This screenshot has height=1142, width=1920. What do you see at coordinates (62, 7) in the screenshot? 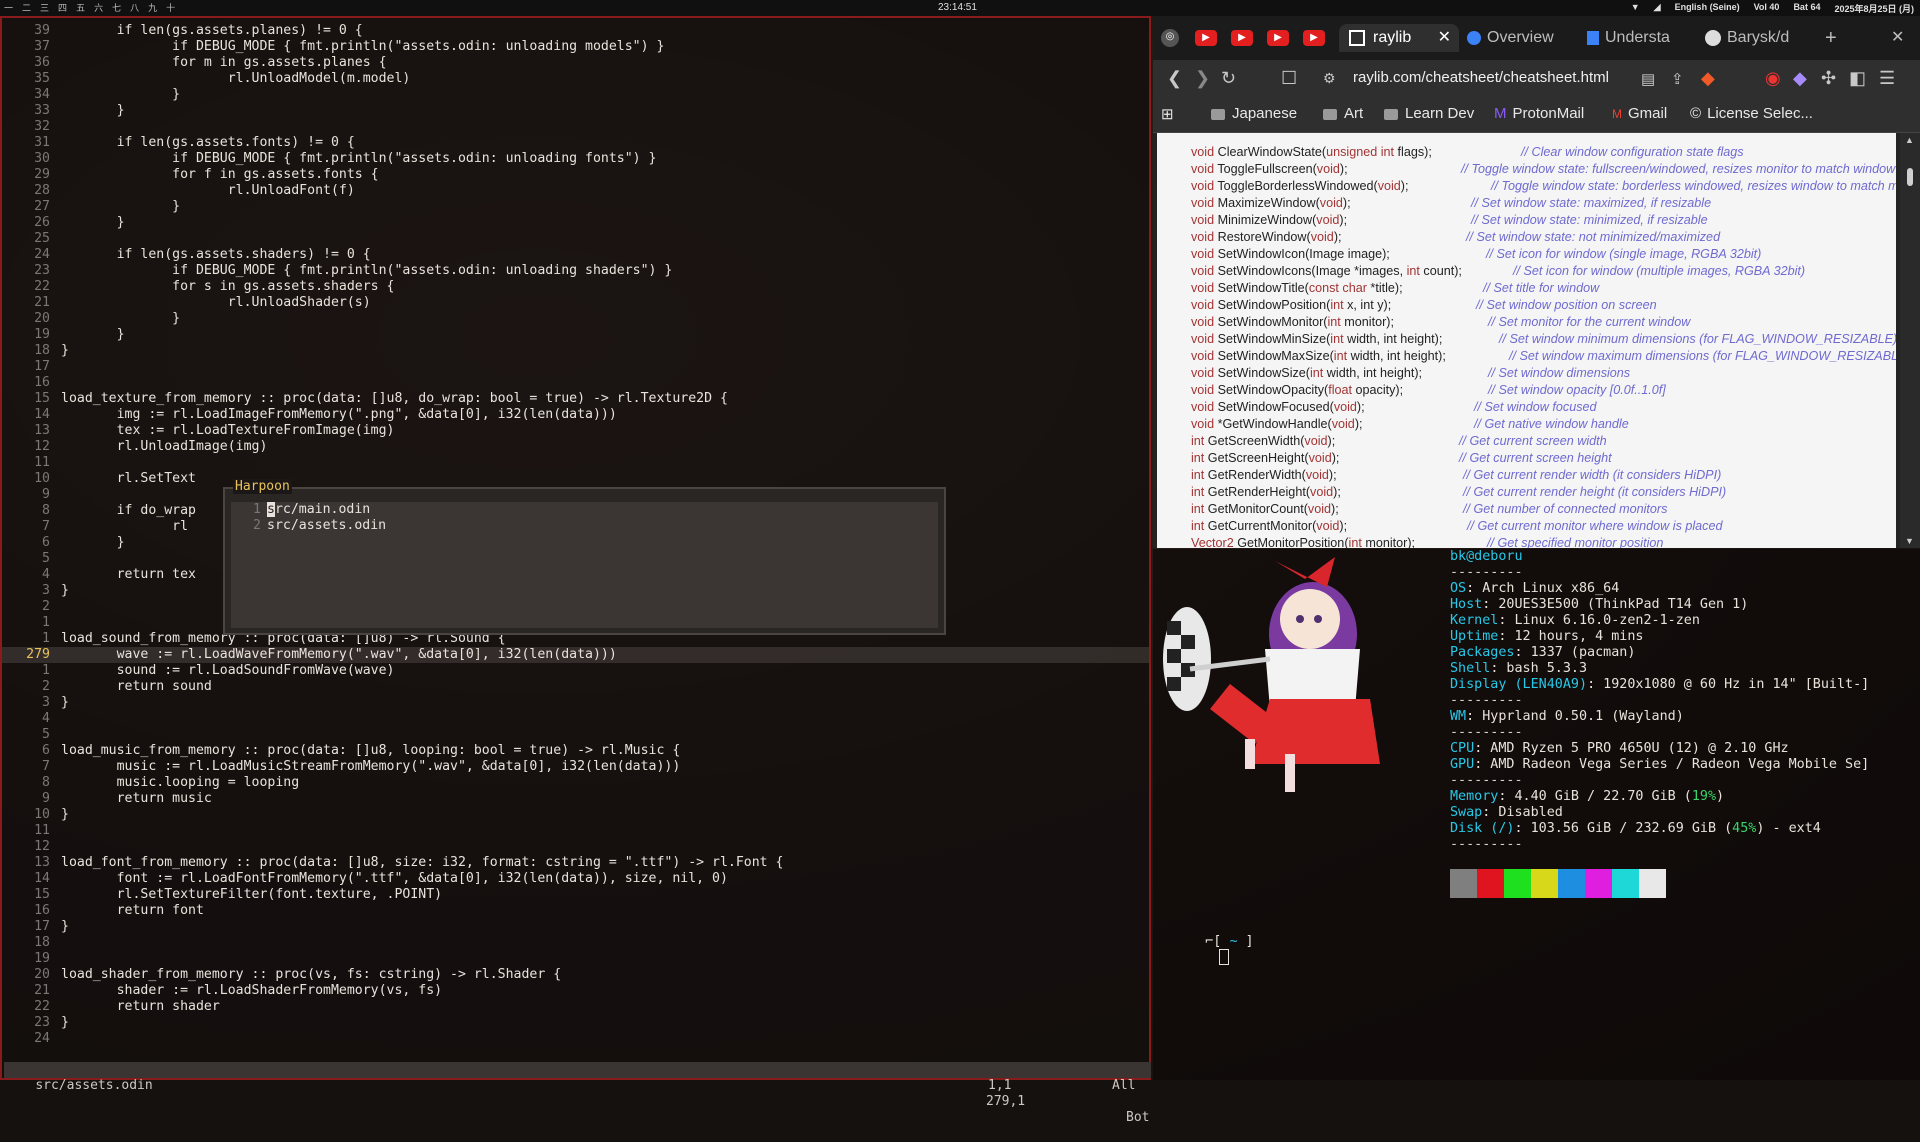
I see `workspace-4: 四` at bounding box center [62, 7].